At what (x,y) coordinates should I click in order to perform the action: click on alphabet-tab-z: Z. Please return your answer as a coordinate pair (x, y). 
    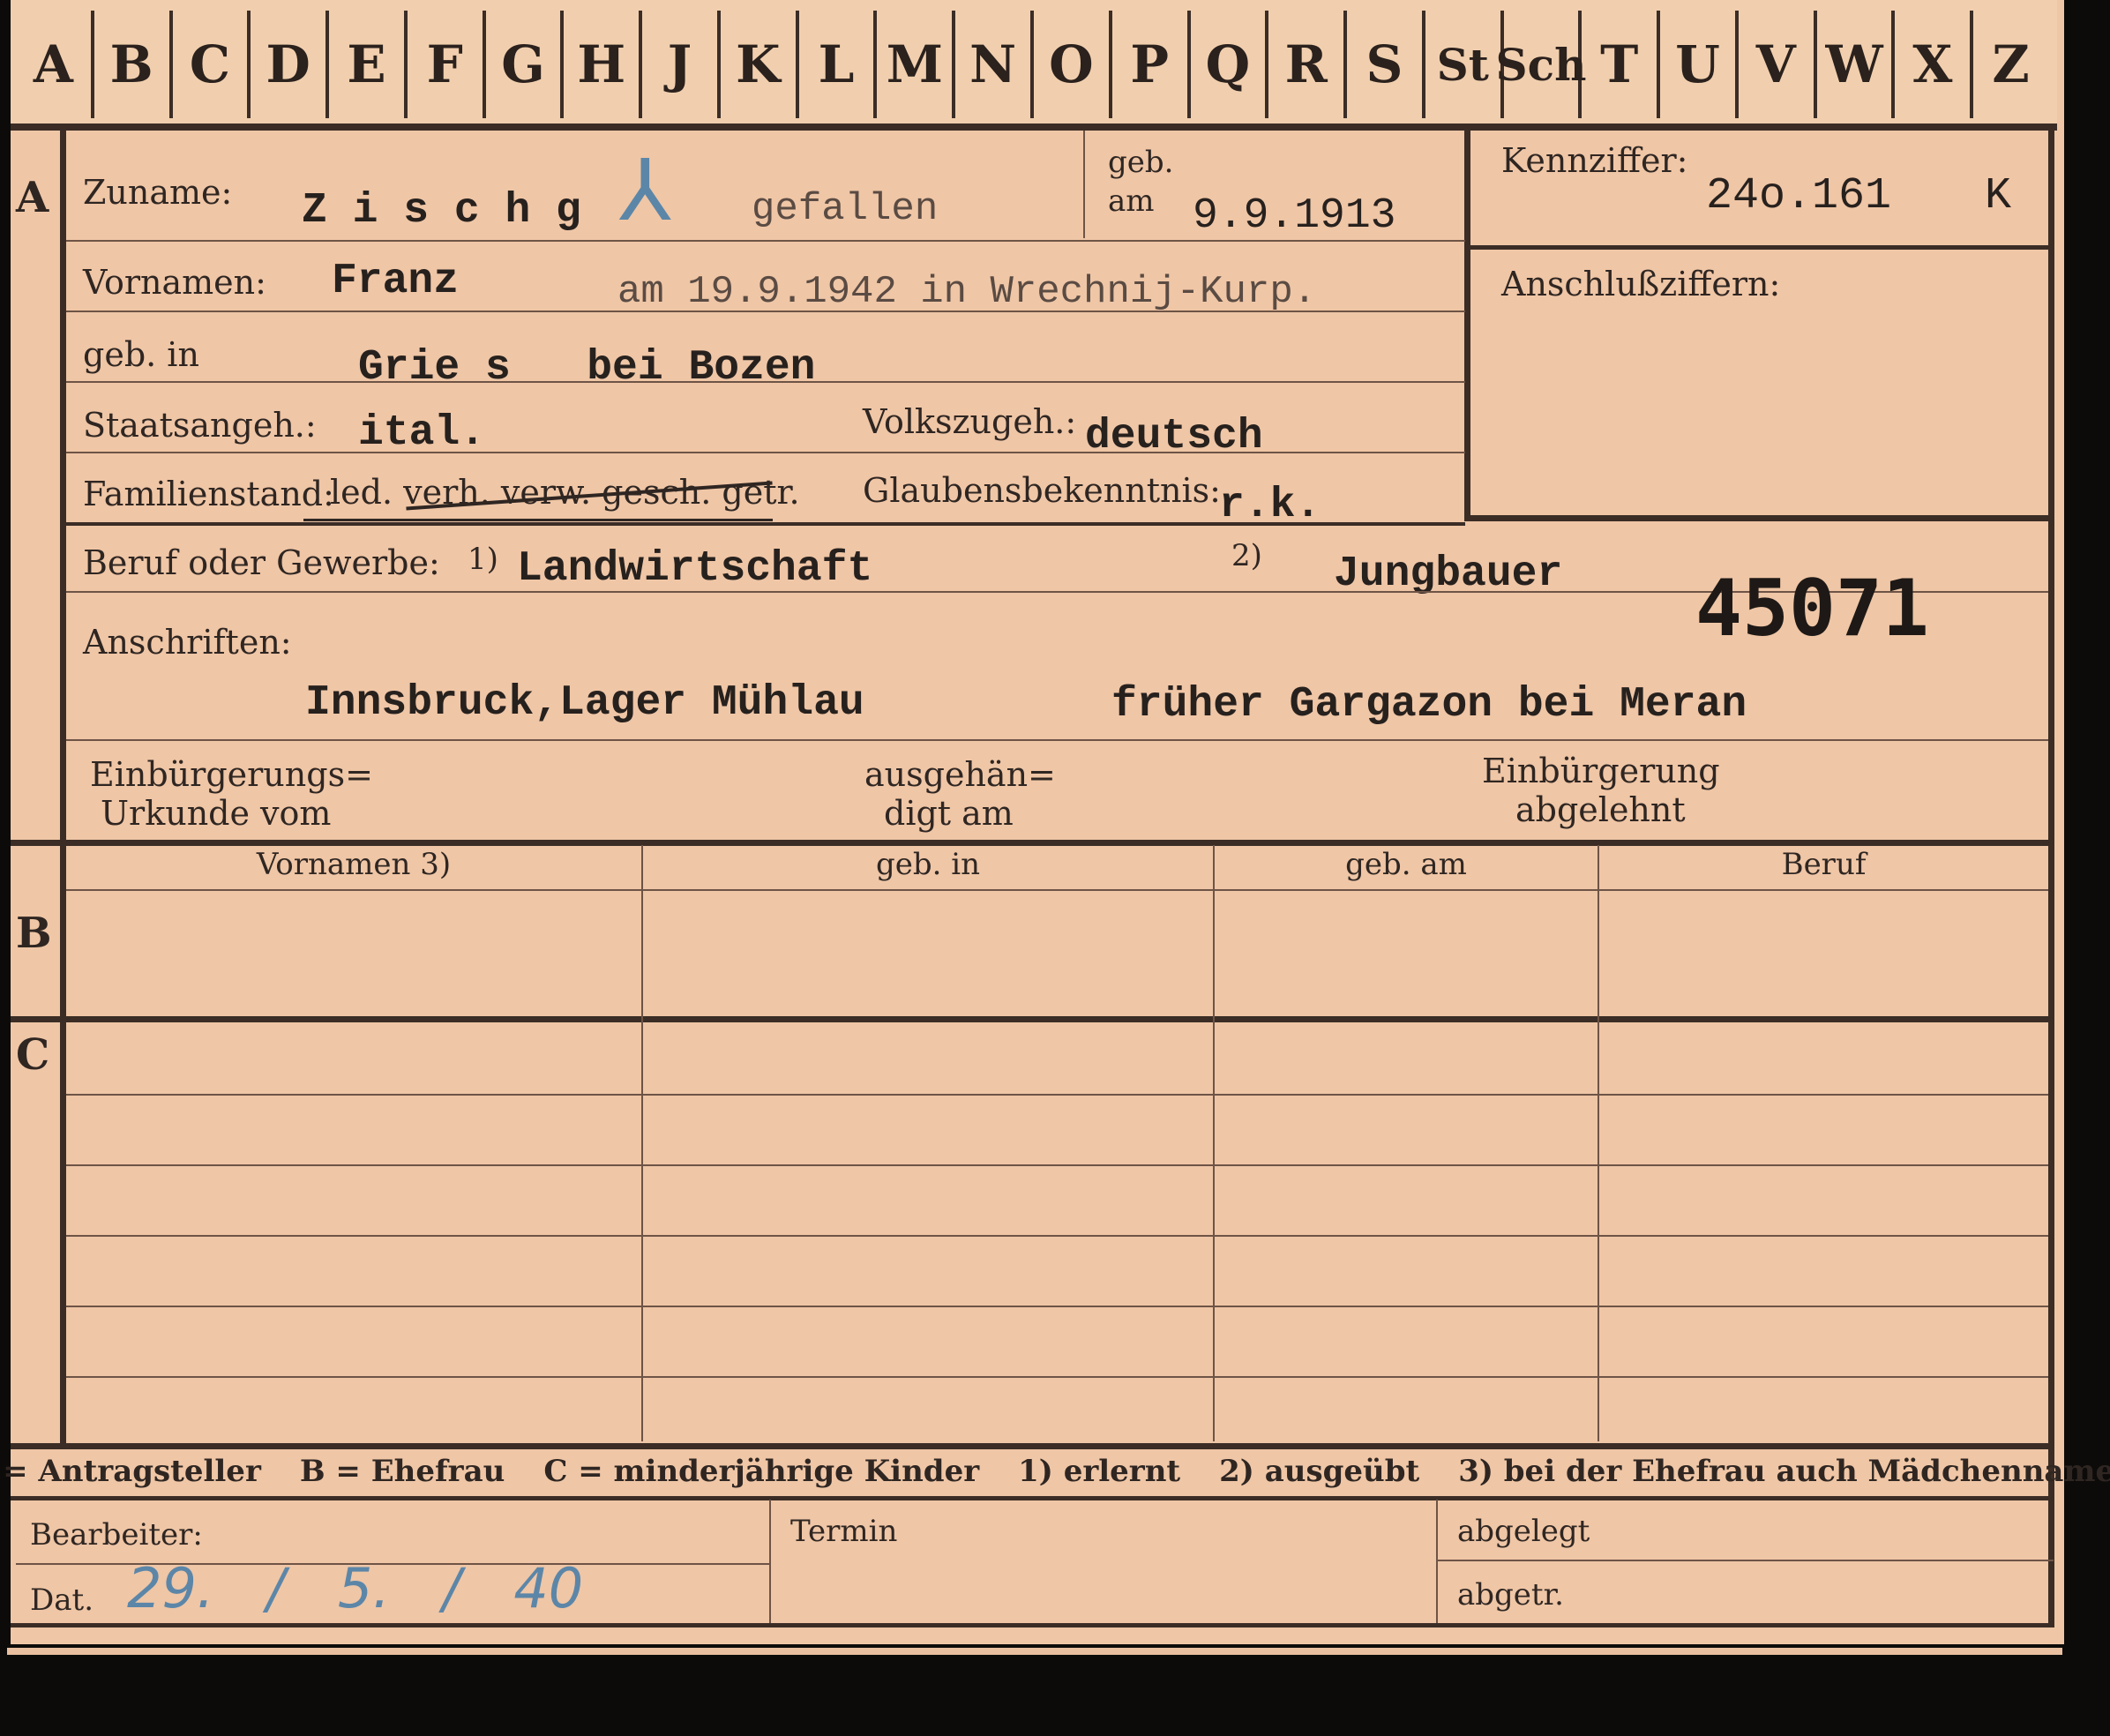
    Looking at the image, I should click on (2010, 64).